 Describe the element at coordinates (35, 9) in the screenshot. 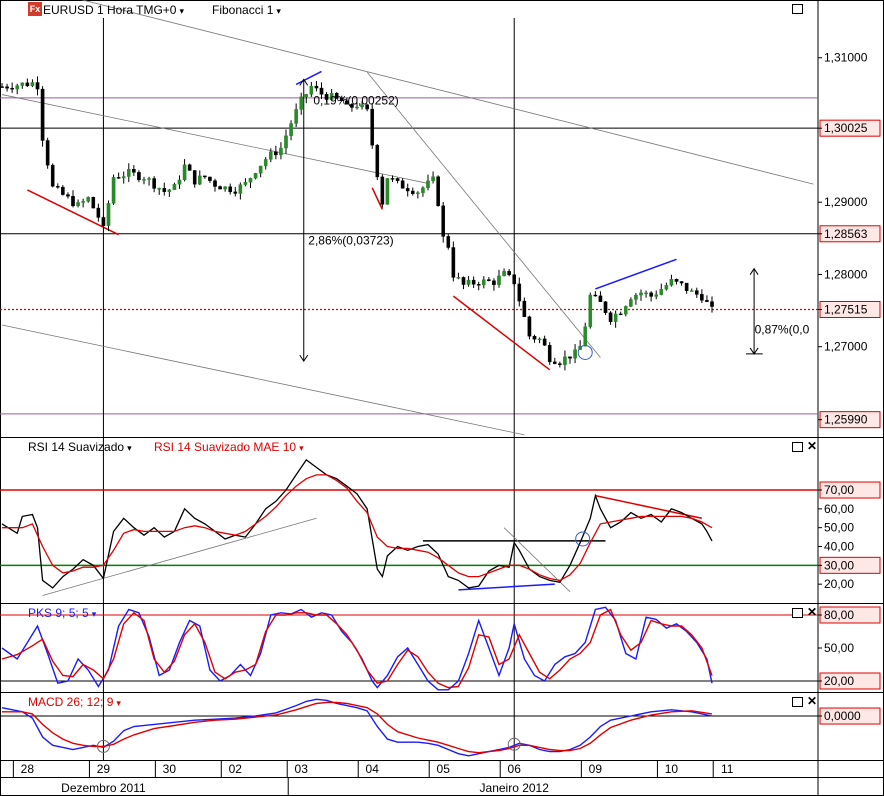

I see `app-logo-icon: Fx` at that location.